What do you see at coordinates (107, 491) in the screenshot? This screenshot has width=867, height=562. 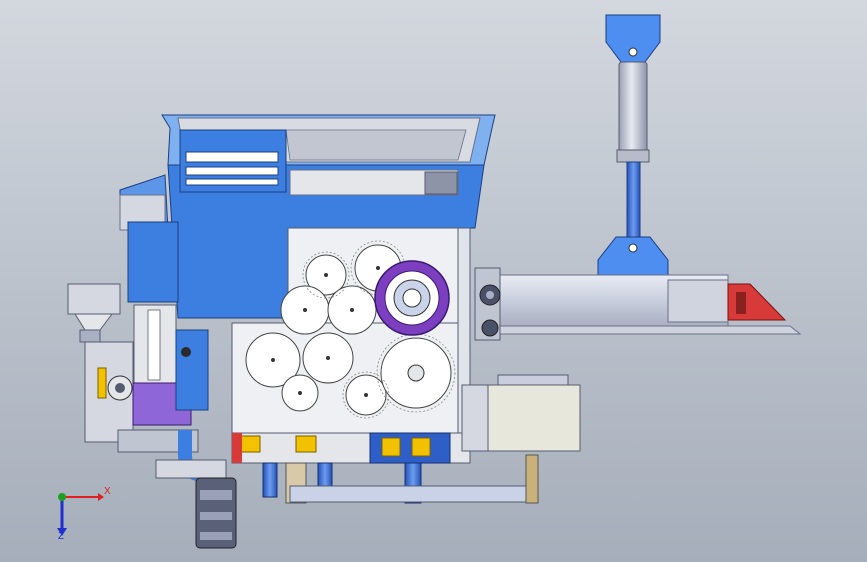 I see `x-axis-label: X` at bounding box center [107, 491].